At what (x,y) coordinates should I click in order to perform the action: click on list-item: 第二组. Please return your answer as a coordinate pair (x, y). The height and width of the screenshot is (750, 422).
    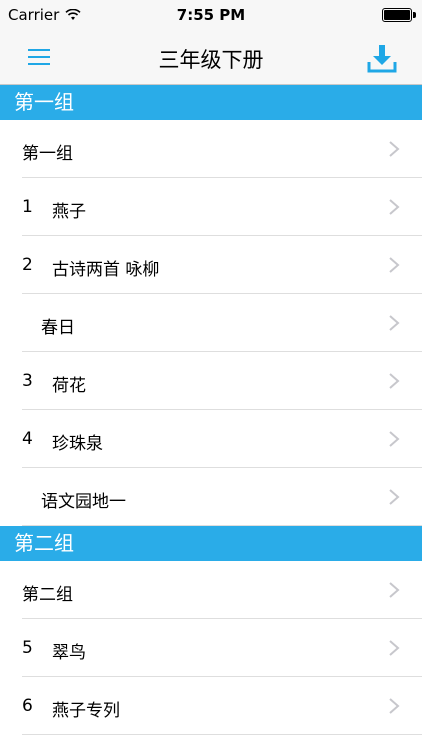
    Looking at the image, I should click on (211, 590).